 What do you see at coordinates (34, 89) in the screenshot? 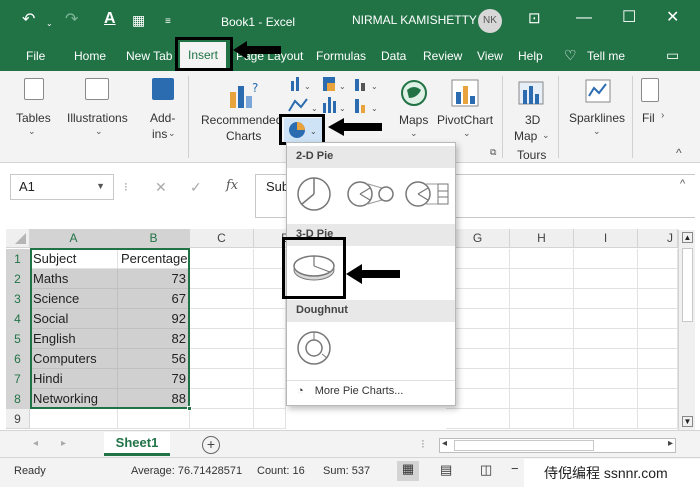
I see `table-icon` at bounding box center [34, 89].